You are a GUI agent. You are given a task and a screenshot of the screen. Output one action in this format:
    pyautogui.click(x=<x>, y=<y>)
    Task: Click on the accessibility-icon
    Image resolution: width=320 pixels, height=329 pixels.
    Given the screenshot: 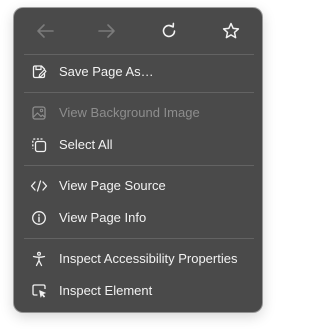 What is the action you would take?
    pyautogui.click(x=39, y=259)
    